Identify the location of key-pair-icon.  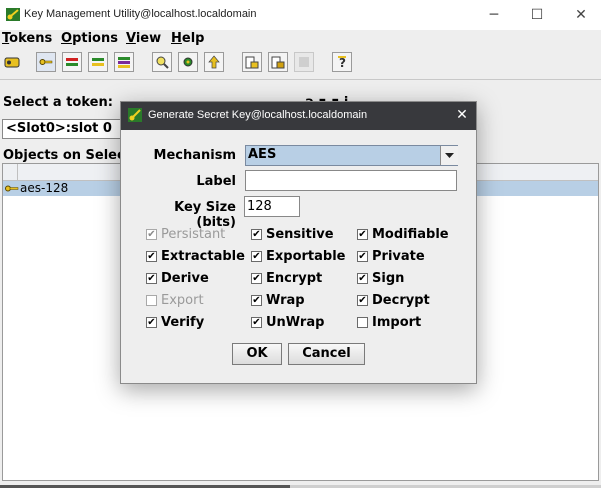
(72, 62).